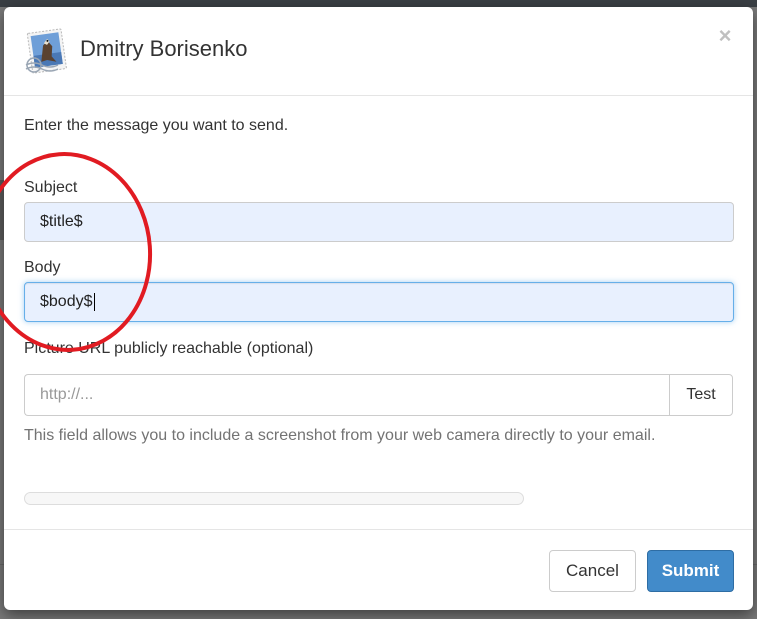  What do you see at coordinates (164, 48) in the screenshot?
I see `dialog-title: Dmitry Borisenko` at bounding box center [164, 48].